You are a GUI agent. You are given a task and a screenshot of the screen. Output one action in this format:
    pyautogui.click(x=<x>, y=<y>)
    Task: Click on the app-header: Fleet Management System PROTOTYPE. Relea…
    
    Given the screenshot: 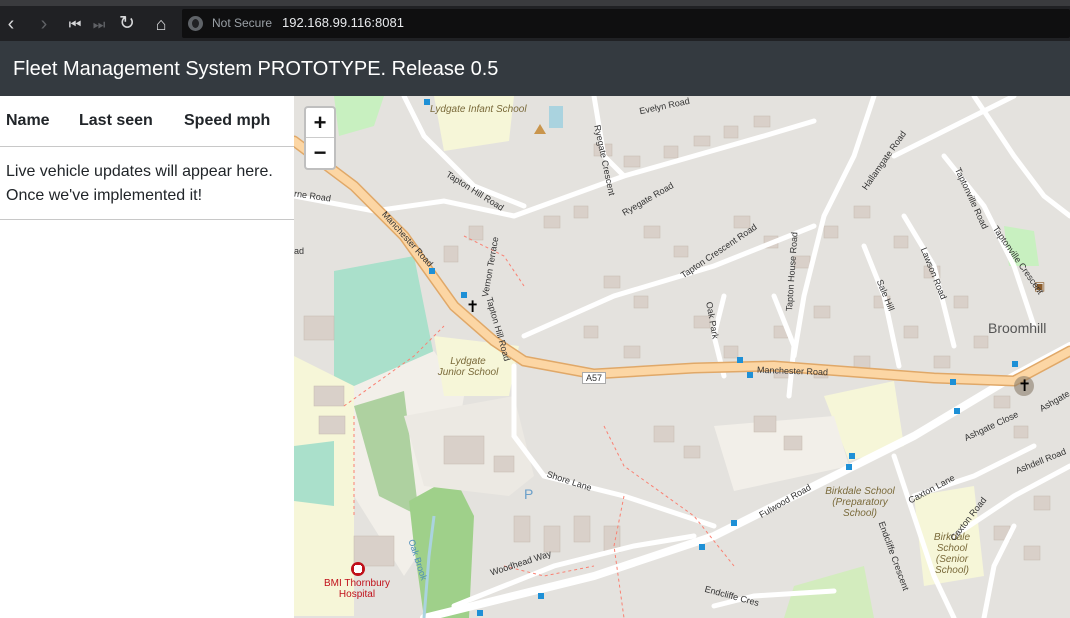 What is the action you would take?
    pyautogui.click(x=535, y=68)
    